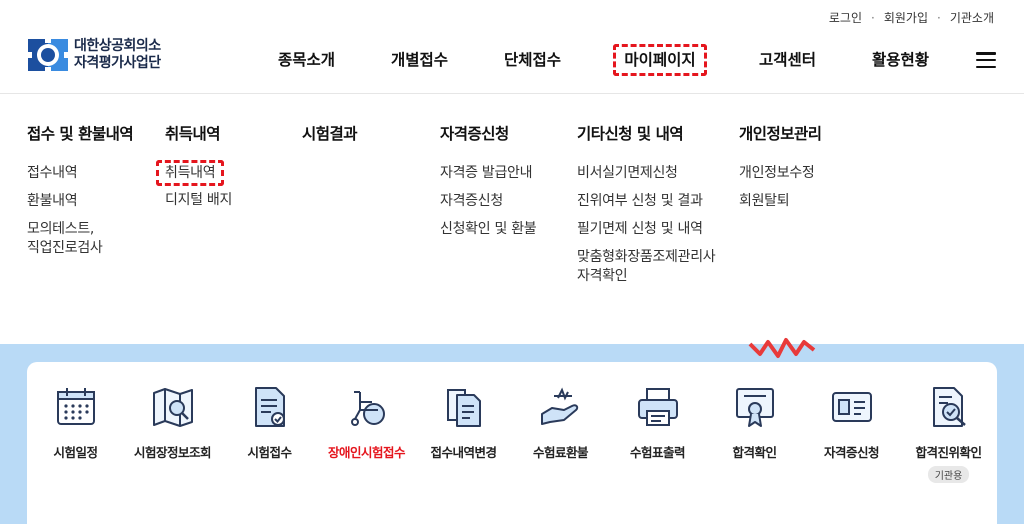  I want to click on menu-item-issue-guide: 자격증 발급안내, so click(488, 173).